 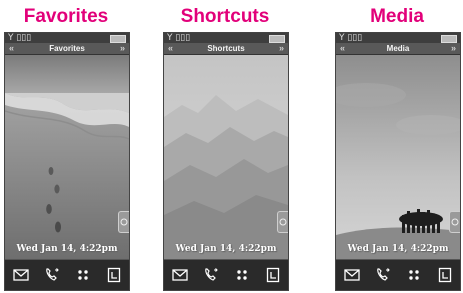 What do you see at coordinates (397, 16) in the screenshot?
I see `panel-title: Media` at bounding box center [397, 16].